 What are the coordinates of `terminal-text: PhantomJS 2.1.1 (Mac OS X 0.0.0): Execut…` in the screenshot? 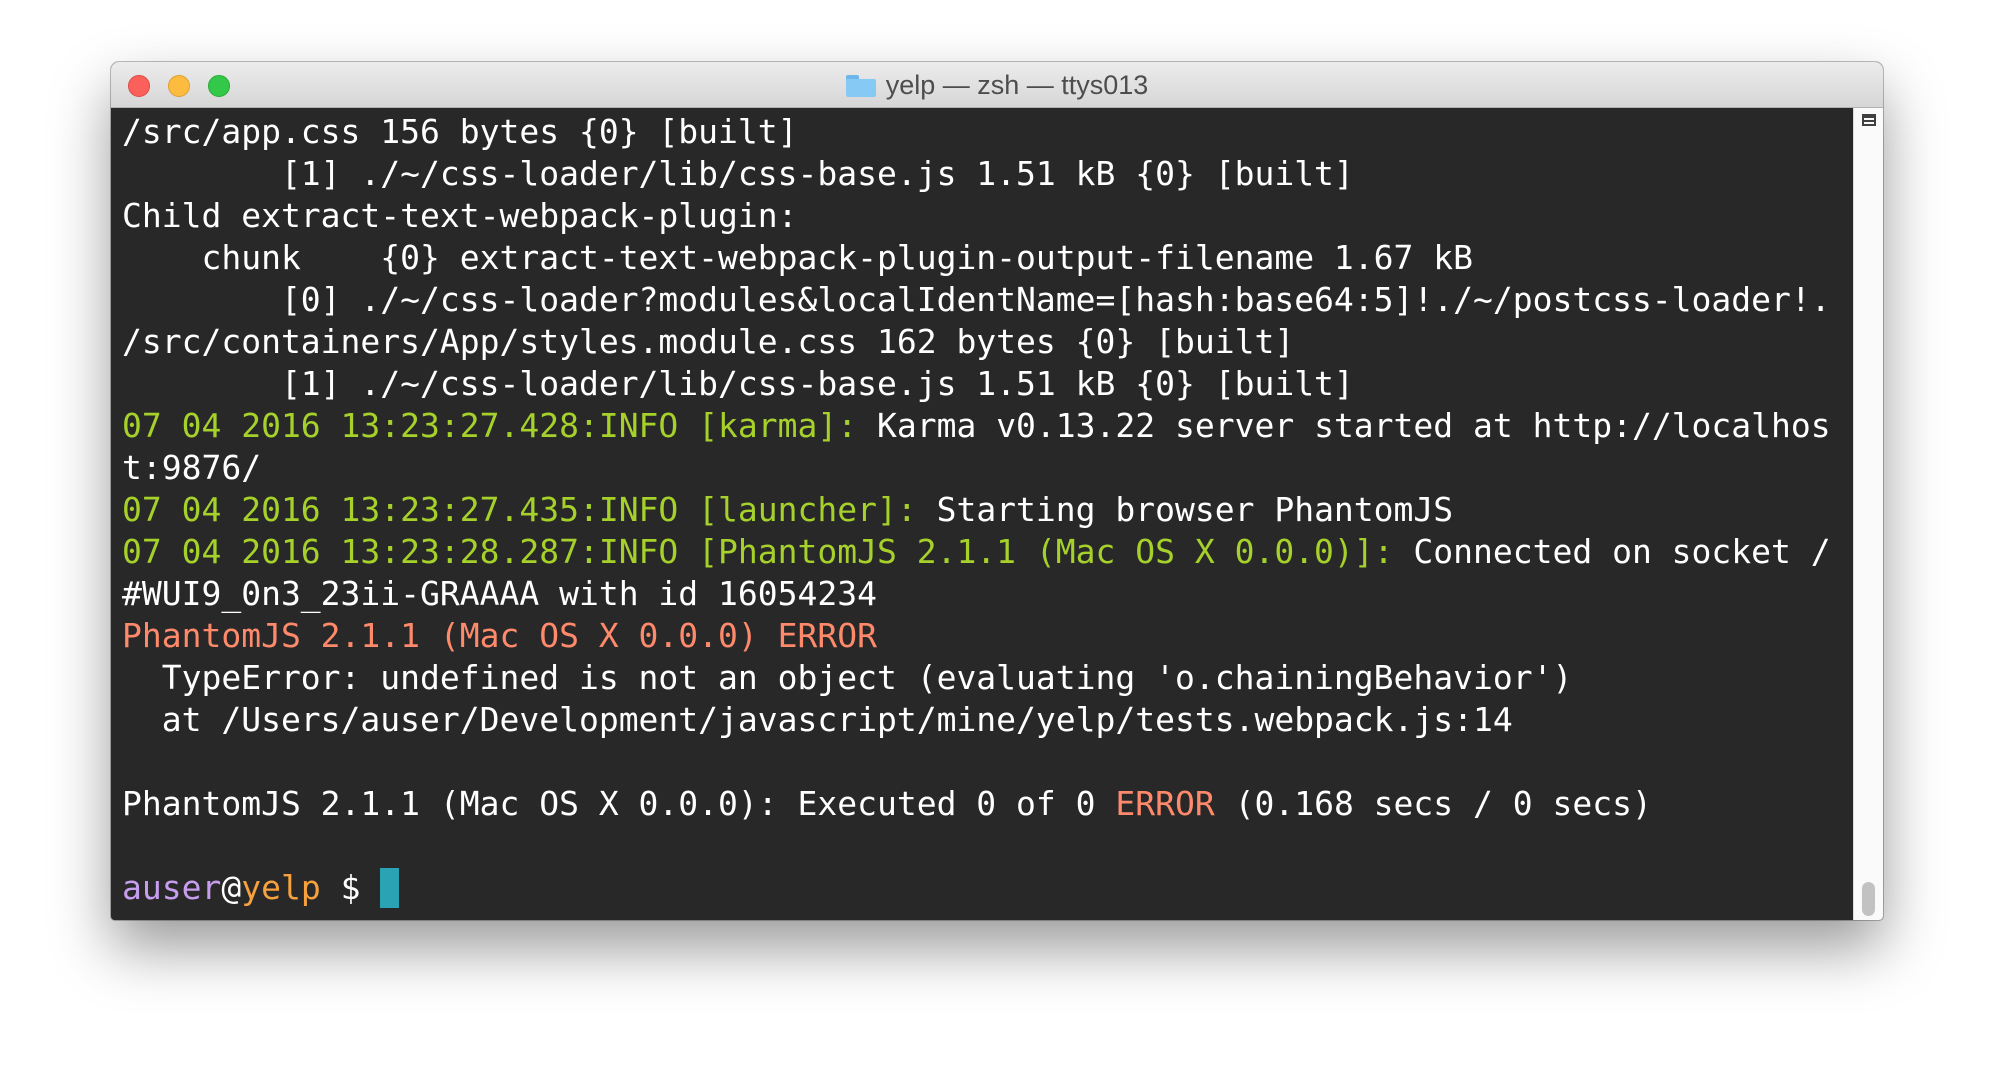 It's located at (619, 803).